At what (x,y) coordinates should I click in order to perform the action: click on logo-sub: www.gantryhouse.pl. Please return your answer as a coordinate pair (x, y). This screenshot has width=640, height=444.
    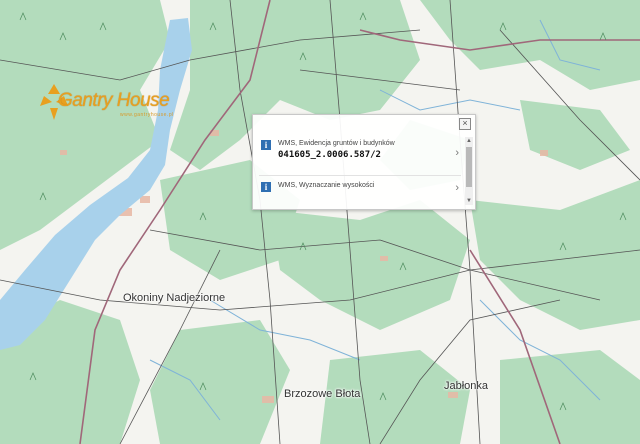
    Looking at the image, I should click on (147, 115).